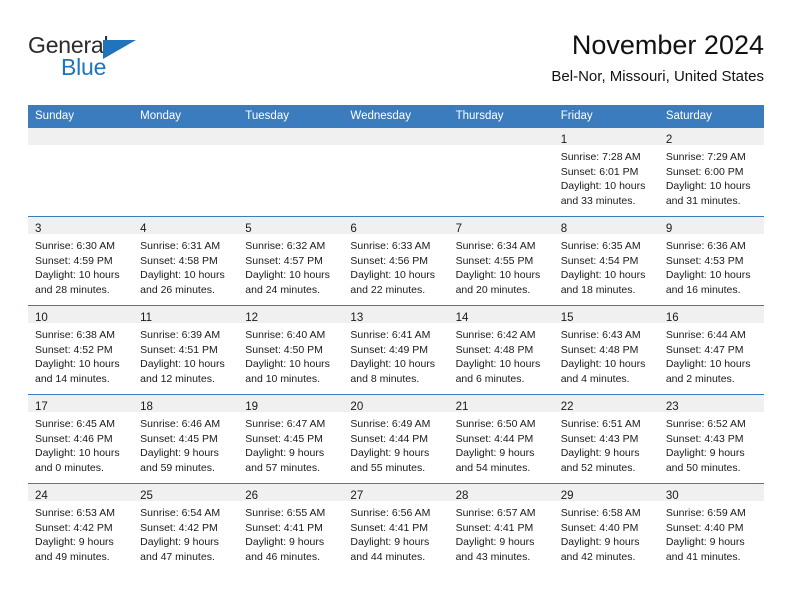  I want to click on sunrise-time: Sunrise: 6:47 AM, so click(285, 424).